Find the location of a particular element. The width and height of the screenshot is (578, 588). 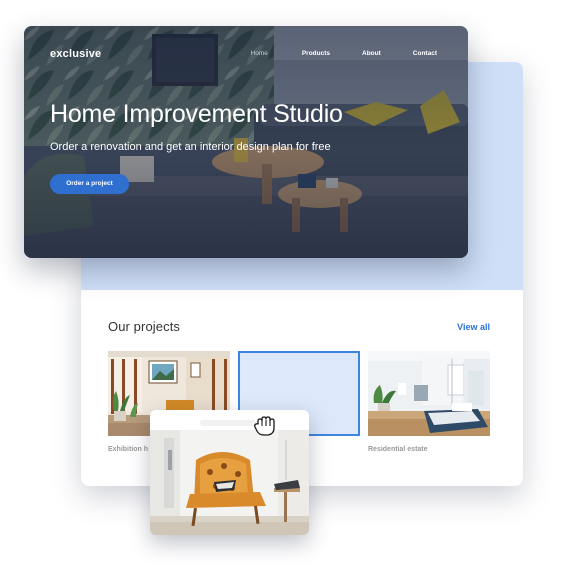

bedroom-image is located at coordinates (429, 393).